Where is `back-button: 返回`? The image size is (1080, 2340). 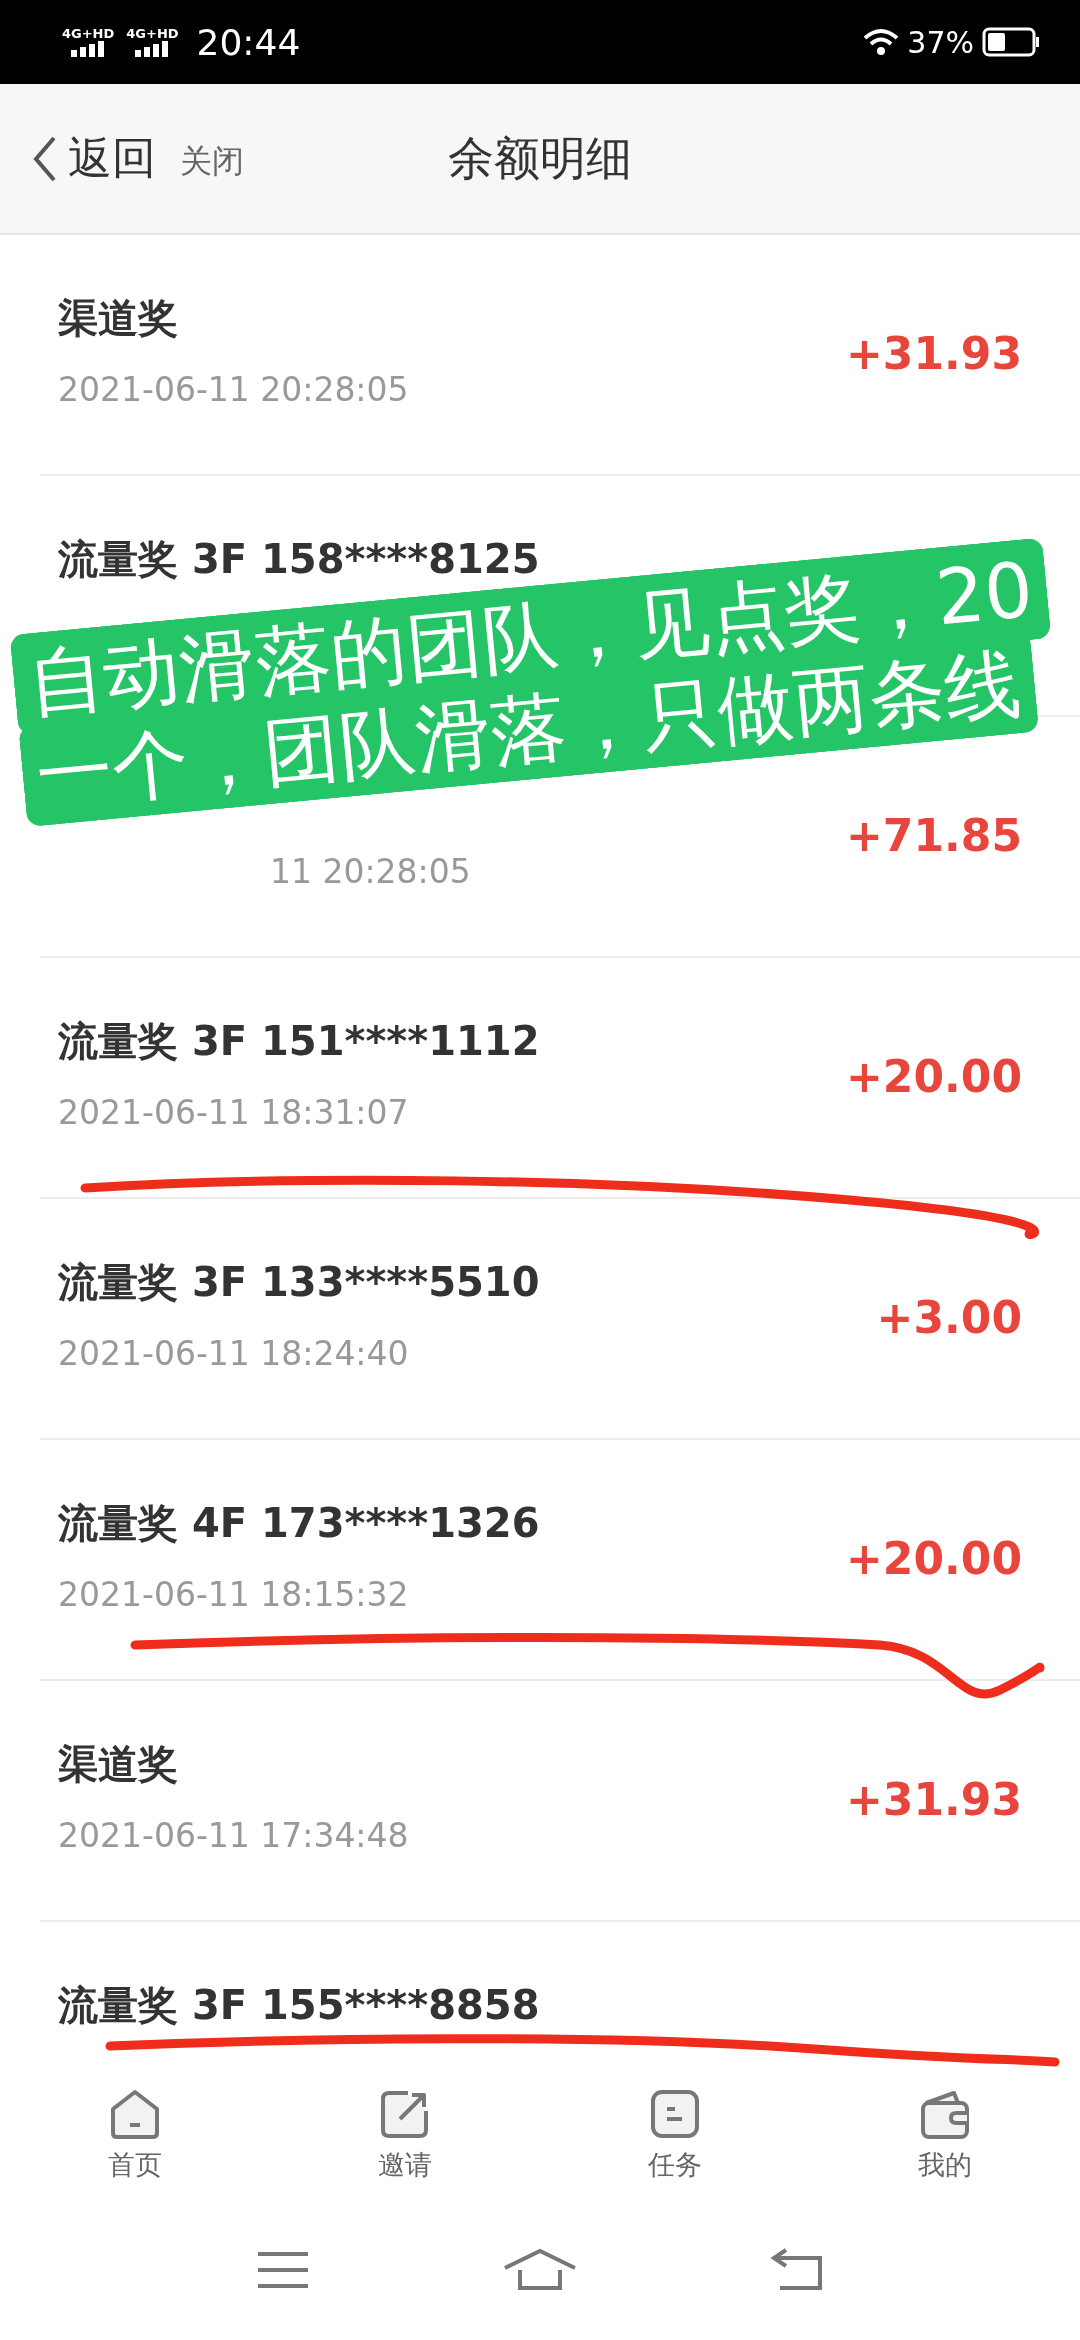
back-button: 返回 is located at coordinates (94, 158).